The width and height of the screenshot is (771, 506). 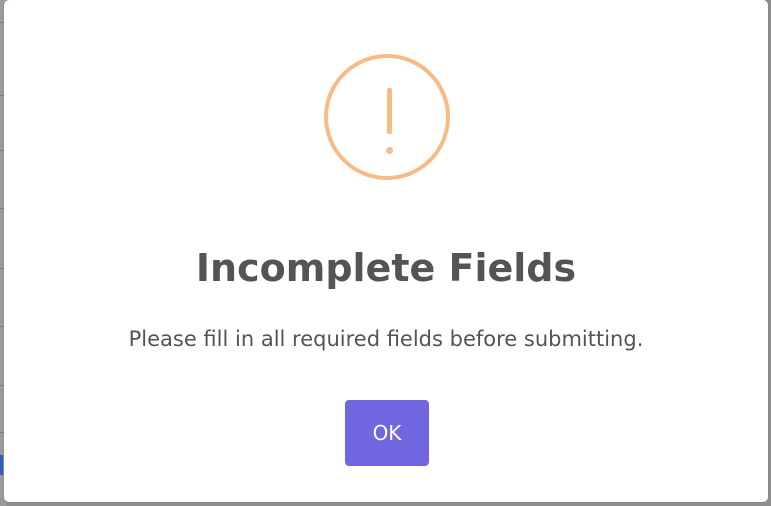 What do you see at coordinates (389, 150) in the screenshot?
I see `warning-icon-dot` at bounding box center [389, 150].